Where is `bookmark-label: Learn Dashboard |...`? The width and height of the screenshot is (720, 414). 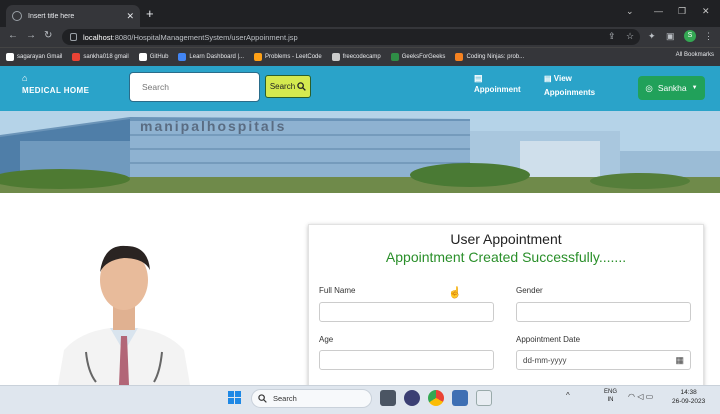 bookmark-label: Learn Dashboard |... is located at coordinates (217, 57).